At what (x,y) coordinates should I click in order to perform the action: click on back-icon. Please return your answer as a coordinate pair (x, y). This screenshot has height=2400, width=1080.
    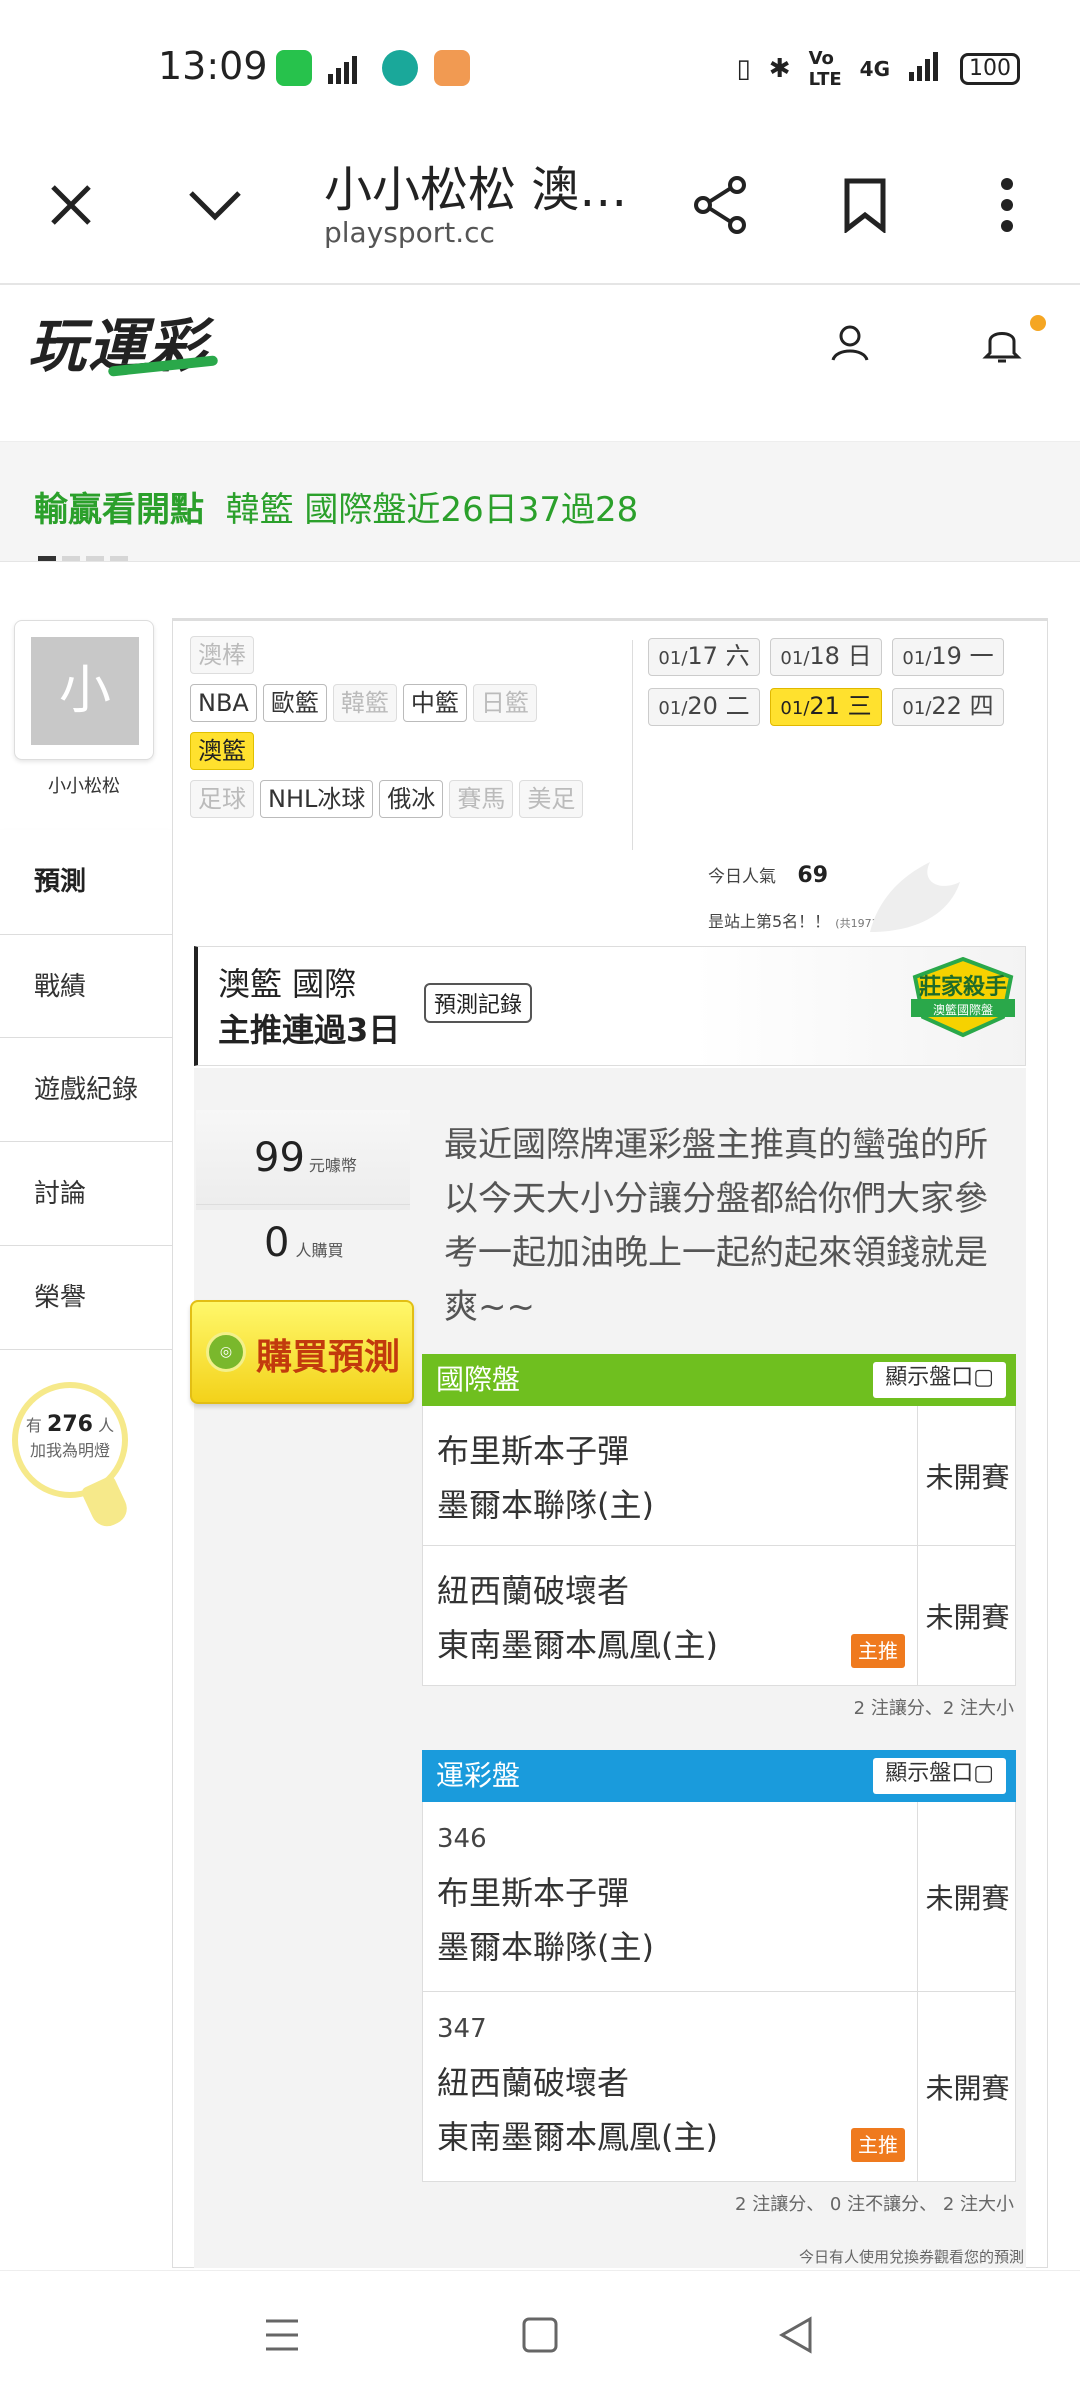
    Looking at the image, I should click on (796, 2337).